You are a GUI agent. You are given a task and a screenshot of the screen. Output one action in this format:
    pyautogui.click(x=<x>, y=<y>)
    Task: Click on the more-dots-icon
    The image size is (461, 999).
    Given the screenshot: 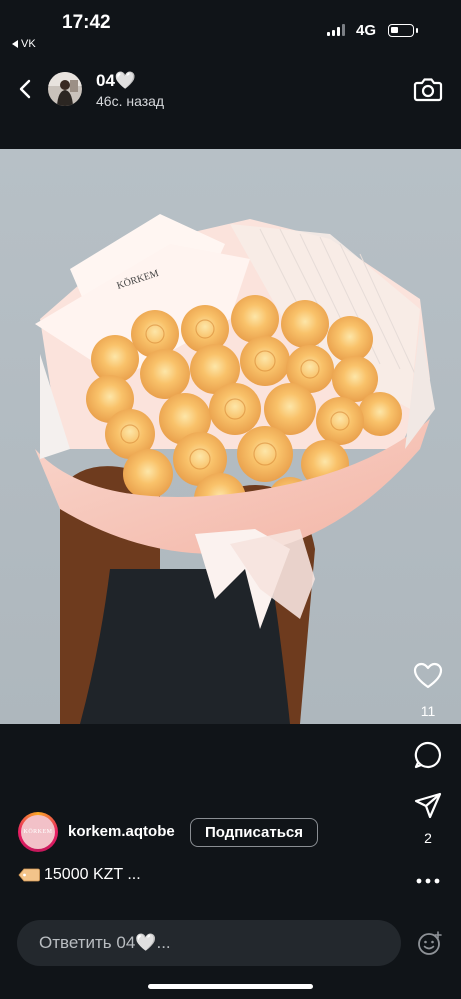 What is the action you would take?
    pyautogui.click(x=428, y=881)
    